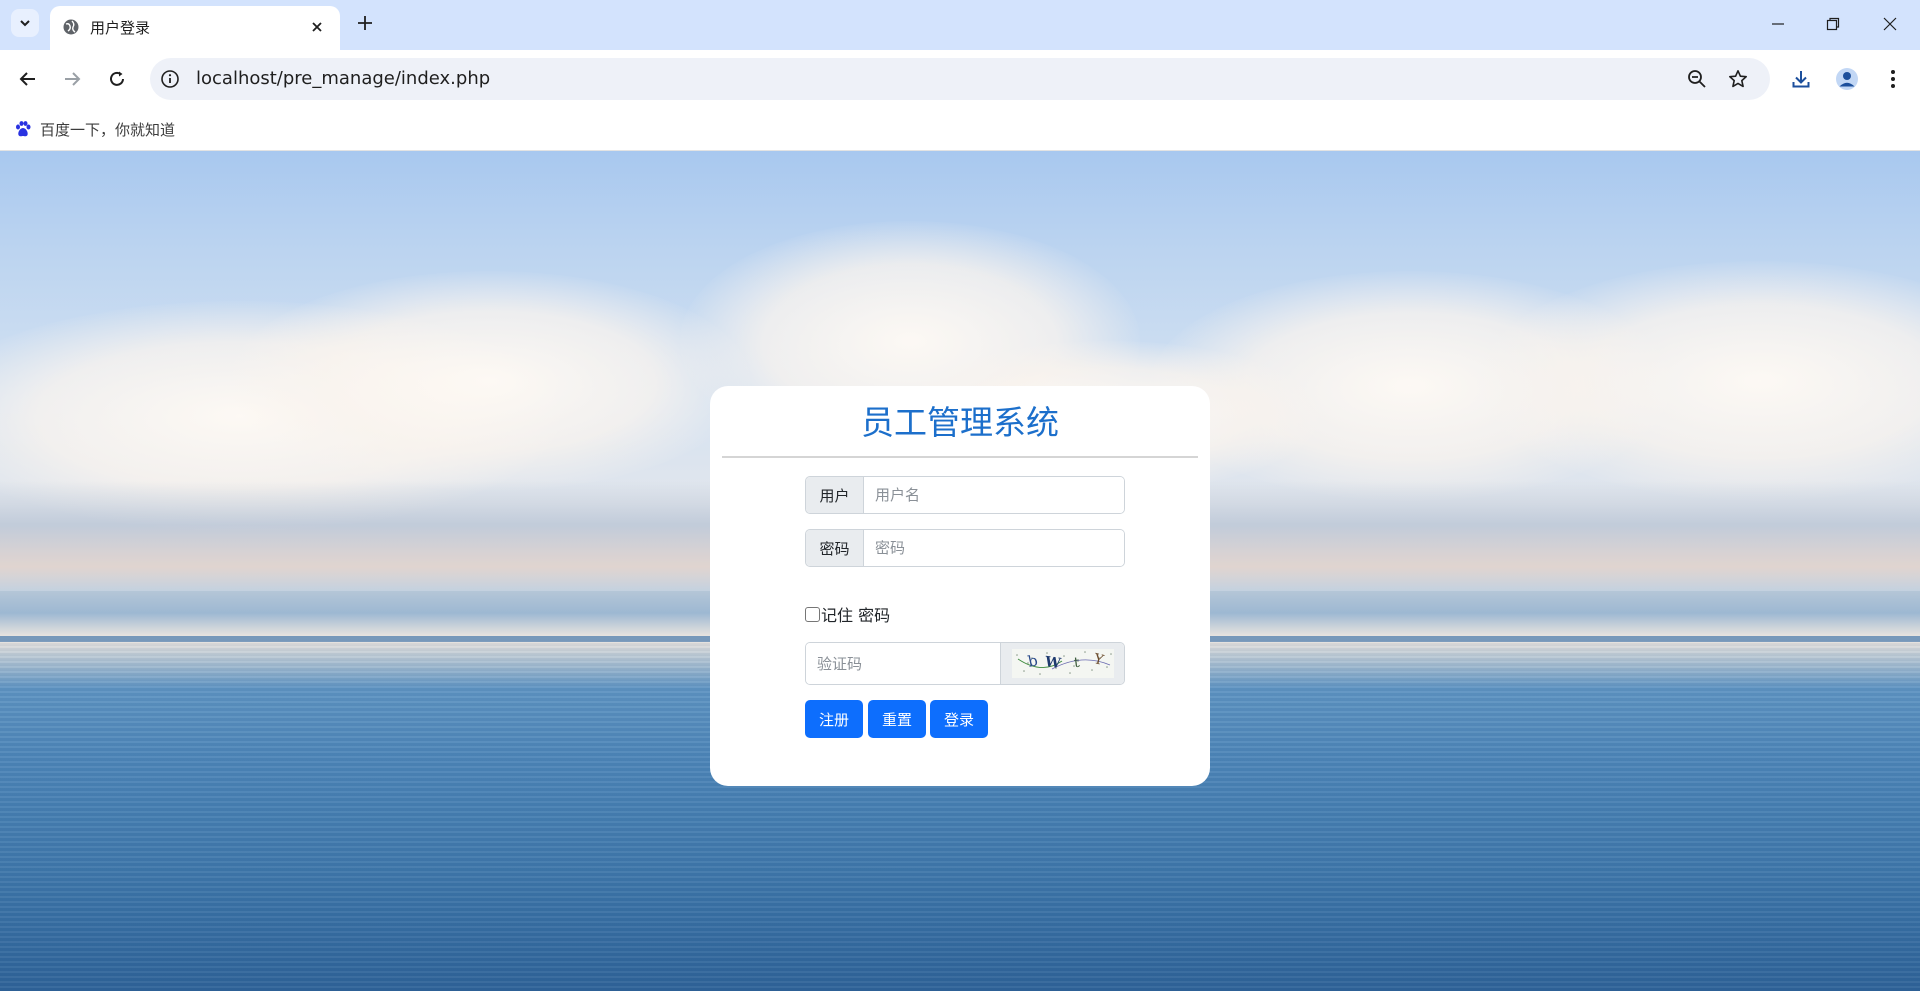 This screenshot has height=991, width=1920. What do you see at coordinates (195, 28) in the screenshot?
I see `active-tab: 用户登录` at bounding box center [195, 28].